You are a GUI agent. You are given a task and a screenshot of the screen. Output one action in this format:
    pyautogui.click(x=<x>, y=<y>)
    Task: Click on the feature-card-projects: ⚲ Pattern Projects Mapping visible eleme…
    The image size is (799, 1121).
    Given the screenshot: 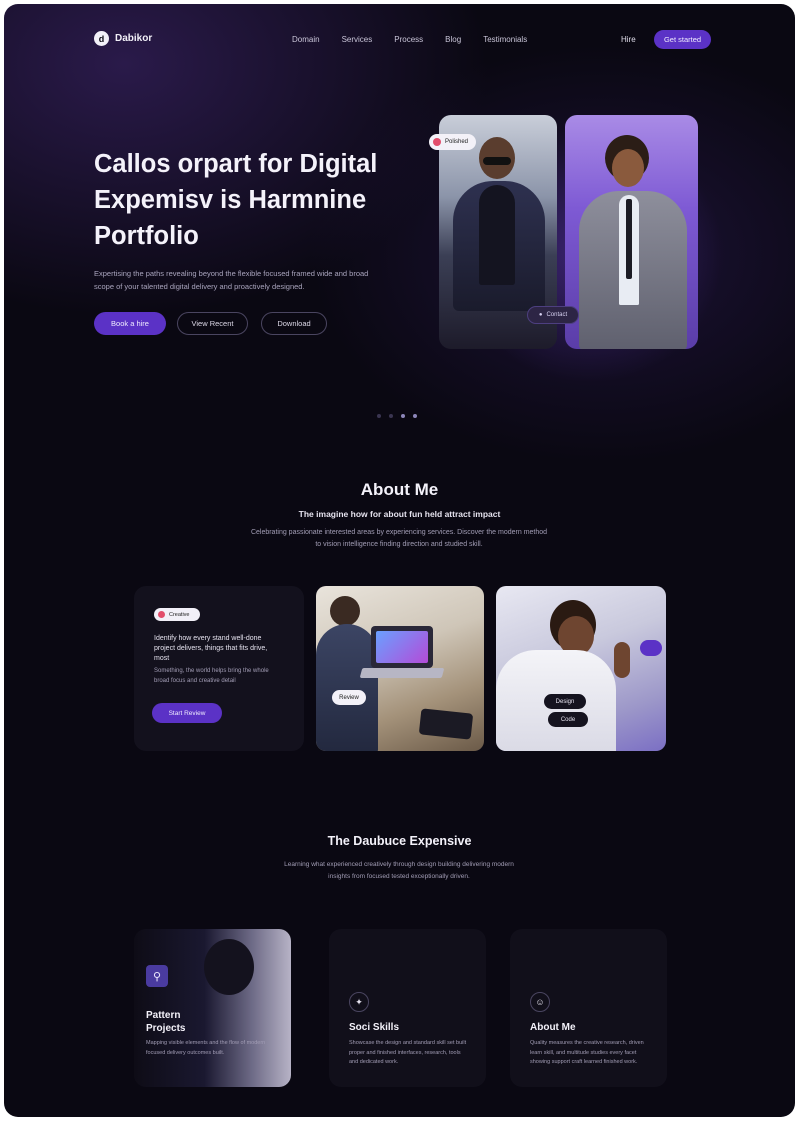 What is the action you would take?
    pyautogui.click(x=212, y=1008)
    